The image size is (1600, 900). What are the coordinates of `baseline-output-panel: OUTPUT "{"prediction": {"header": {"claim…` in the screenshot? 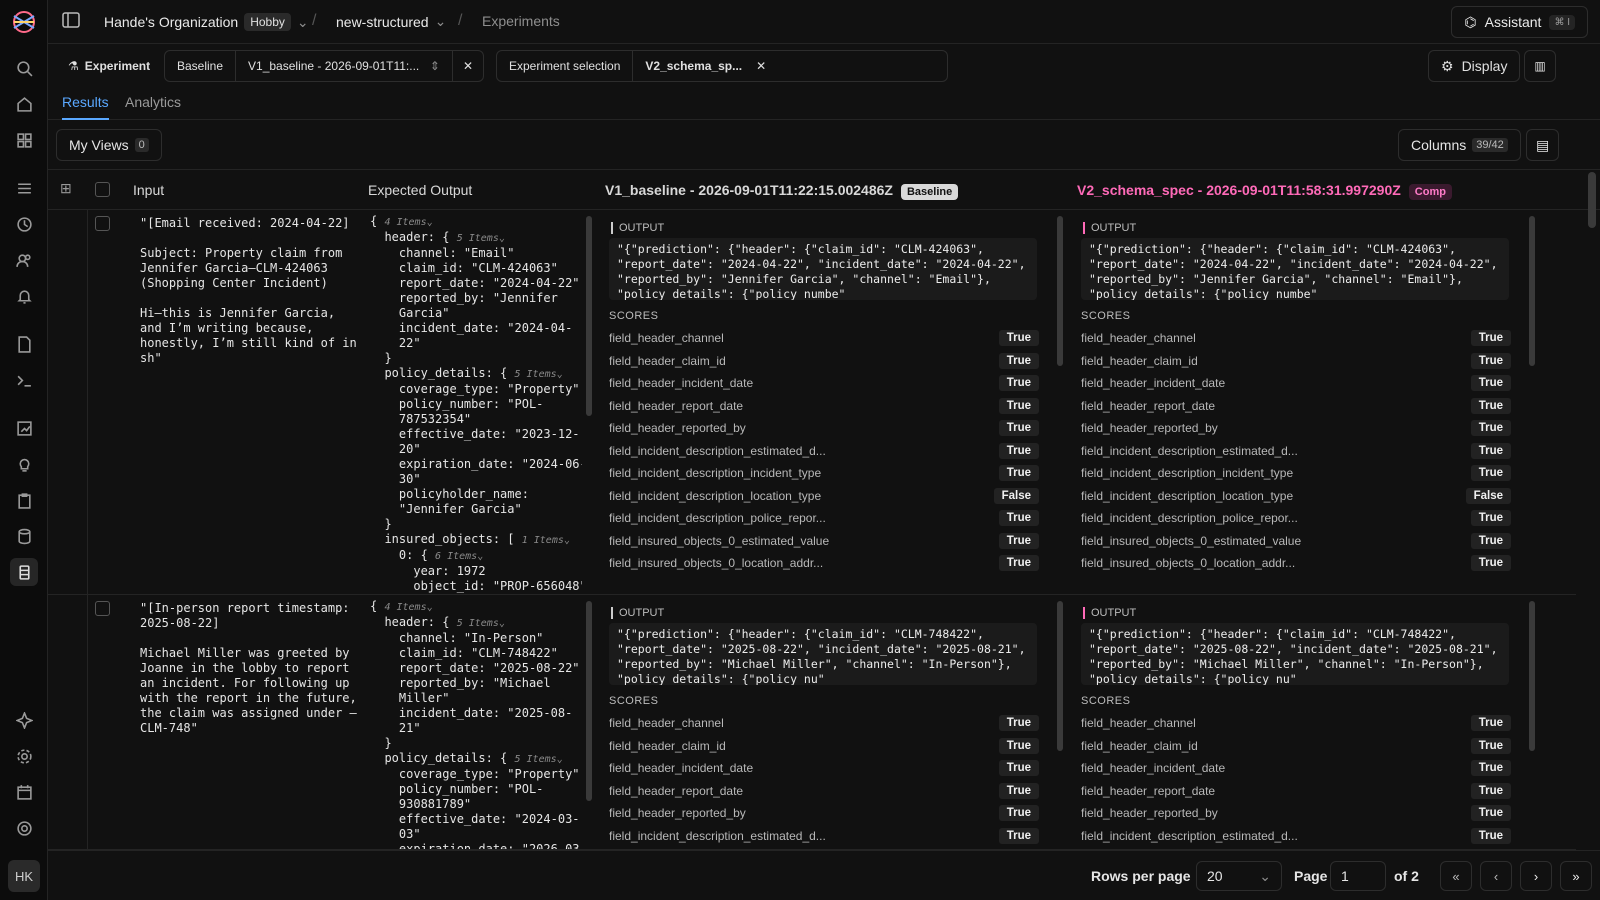 It's located at (828, 404).